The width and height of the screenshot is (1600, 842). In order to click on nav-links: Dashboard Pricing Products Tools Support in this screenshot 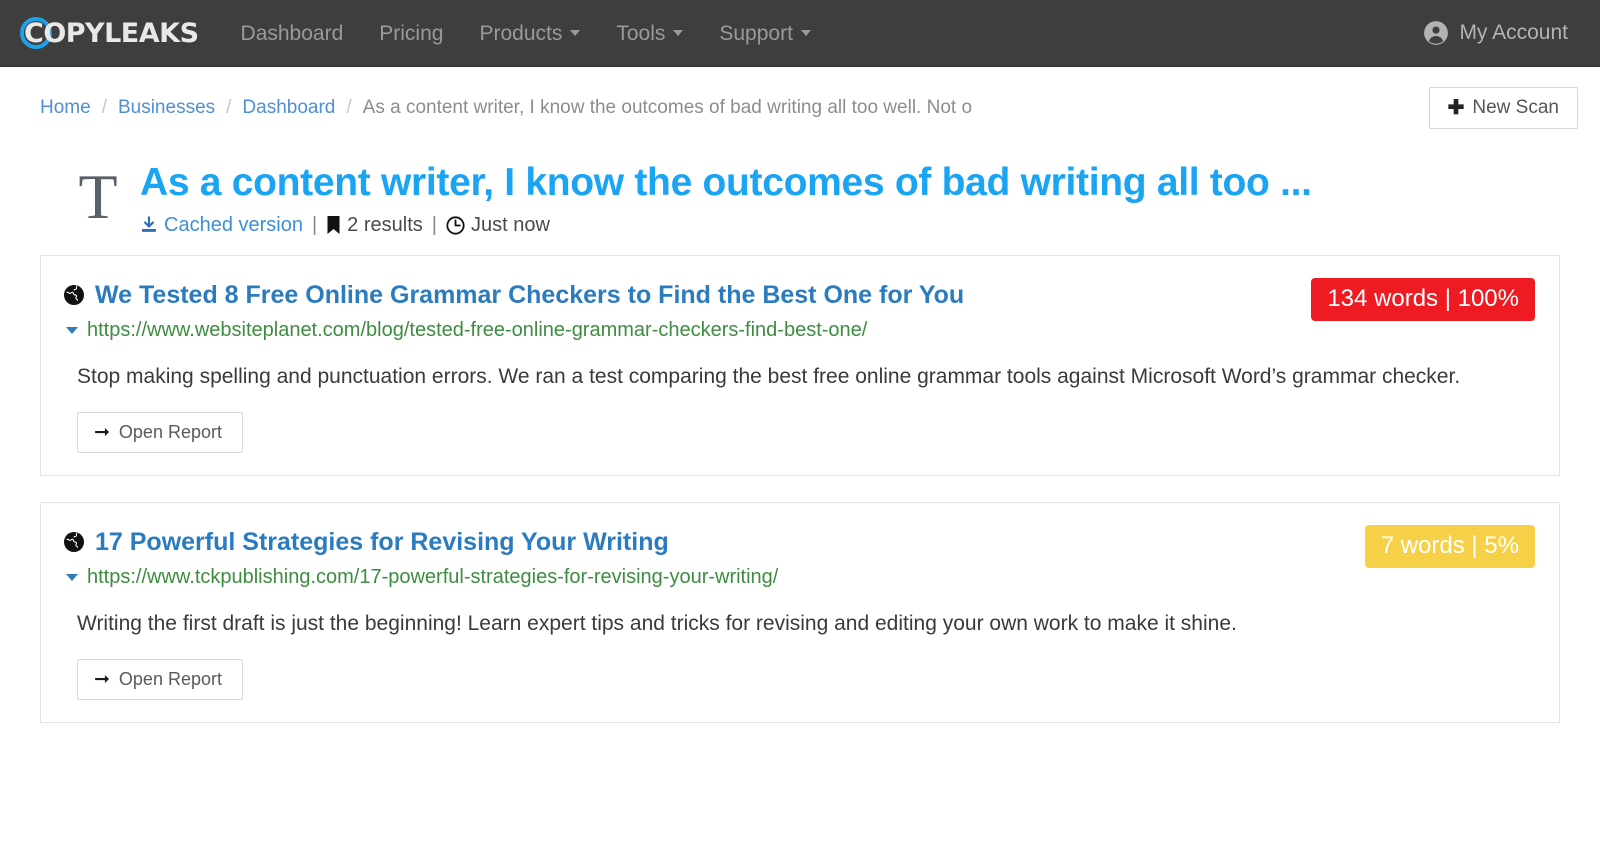, I will do `click(526, 33)`.